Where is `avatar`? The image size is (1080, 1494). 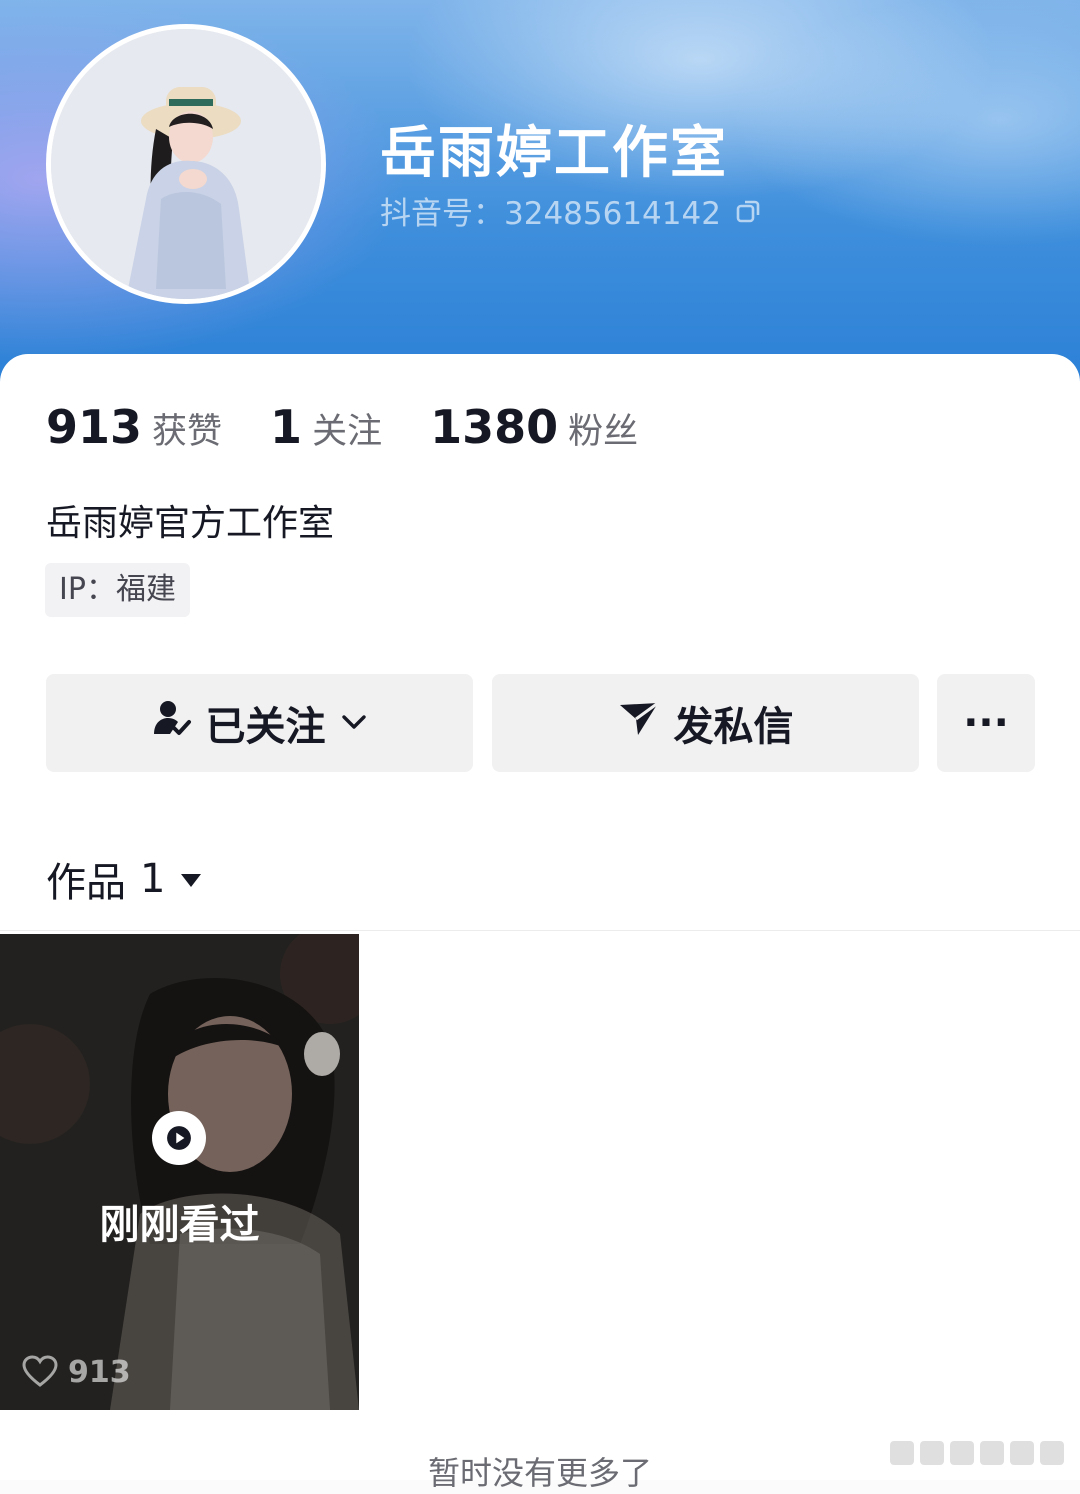 avatar is located at coordinates (186, 164).